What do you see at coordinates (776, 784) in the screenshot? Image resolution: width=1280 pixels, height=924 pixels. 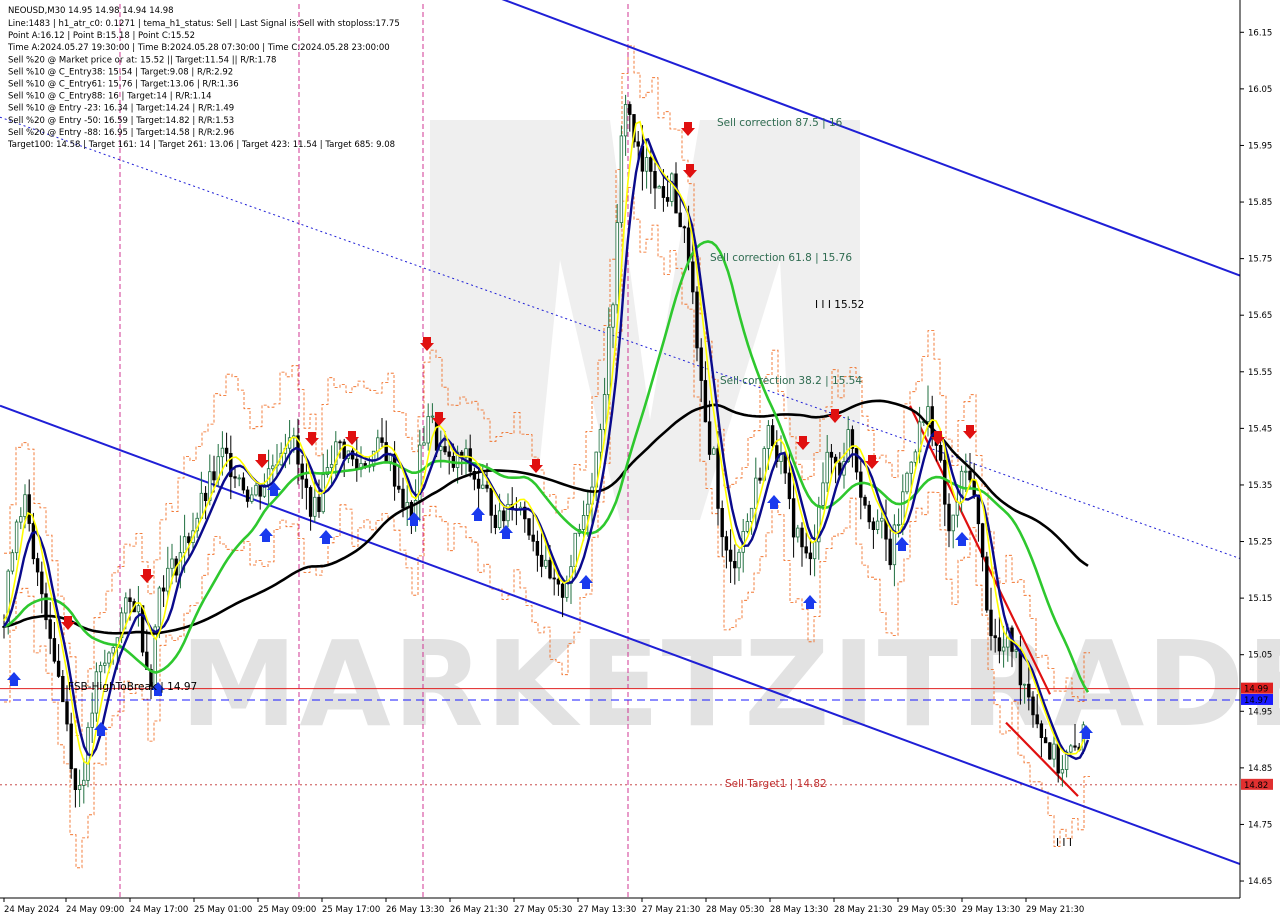 I see `annotation-label: Sell Target1 | 14.82` at bounding box center [776, 784].